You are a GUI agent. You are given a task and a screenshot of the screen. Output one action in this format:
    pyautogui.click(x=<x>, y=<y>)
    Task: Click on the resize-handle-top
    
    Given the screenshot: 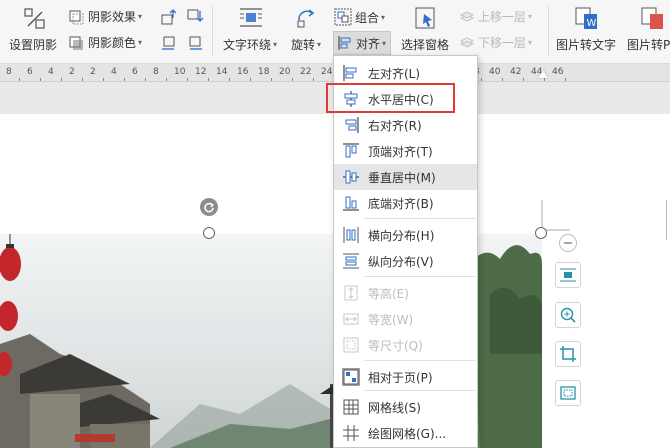 What is the action you would take?
    pyautogui.click(x=209, y=233)
    